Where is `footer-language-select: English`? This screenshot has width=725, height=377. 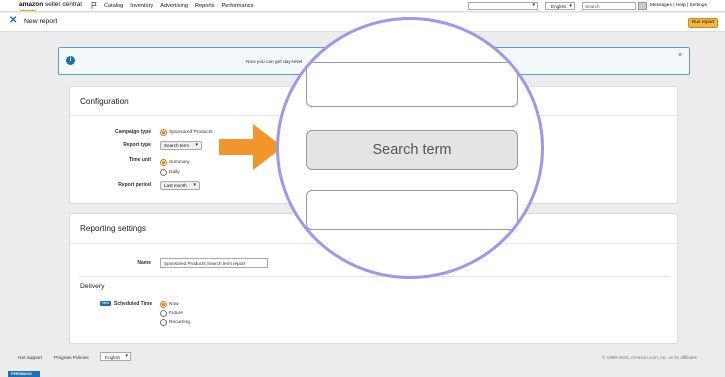 footer-language-select: English is located at coordinates (115, 356).